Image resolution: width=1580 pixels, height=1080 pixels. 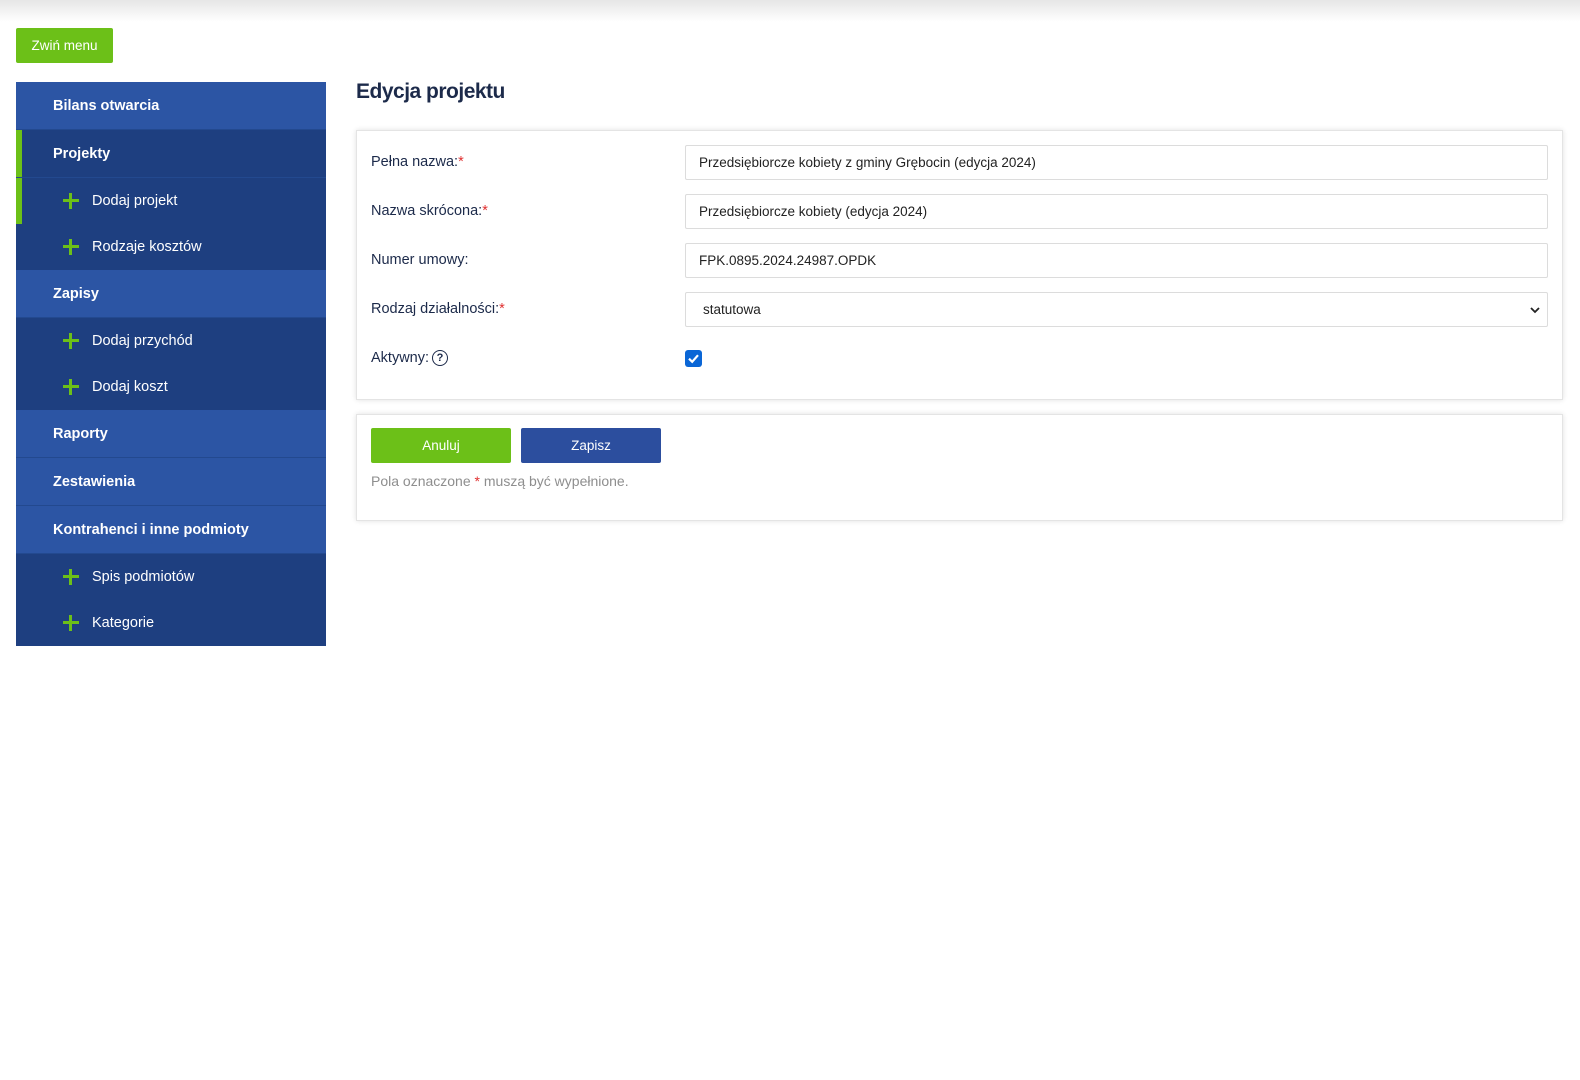 I want to click on collapse-menu-button: Zwiń menu, so click(x=64, y=45).